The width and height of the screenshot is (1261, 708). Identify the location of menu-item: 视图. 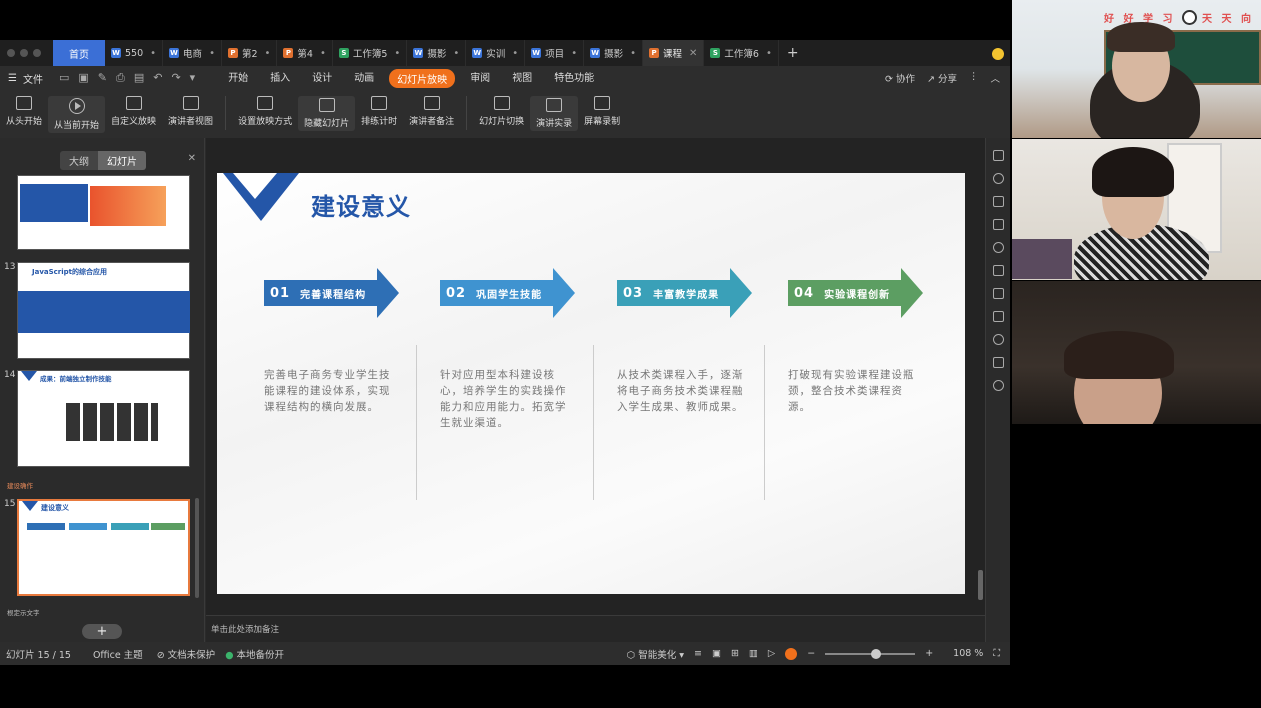
(522, 78).